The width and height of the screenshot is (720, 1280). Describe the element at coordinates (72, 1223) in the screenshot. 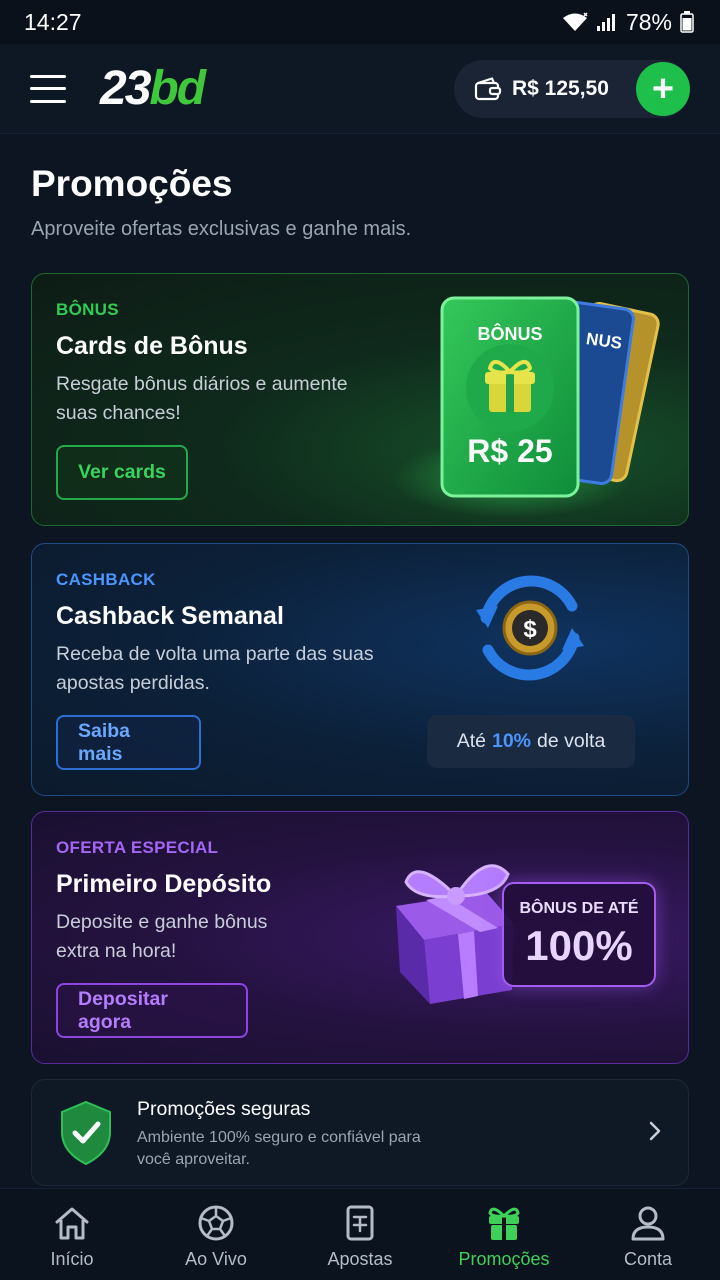

I see `home-icon` at that location.